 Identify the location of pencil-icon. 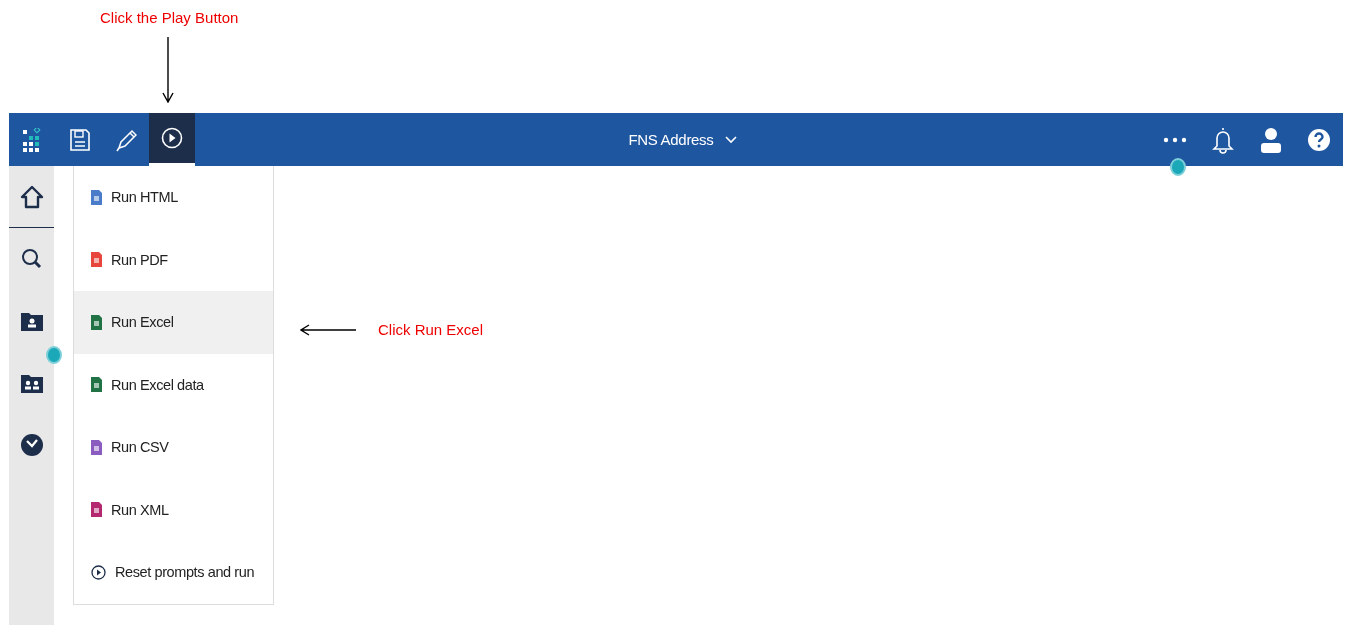
(126, 139).